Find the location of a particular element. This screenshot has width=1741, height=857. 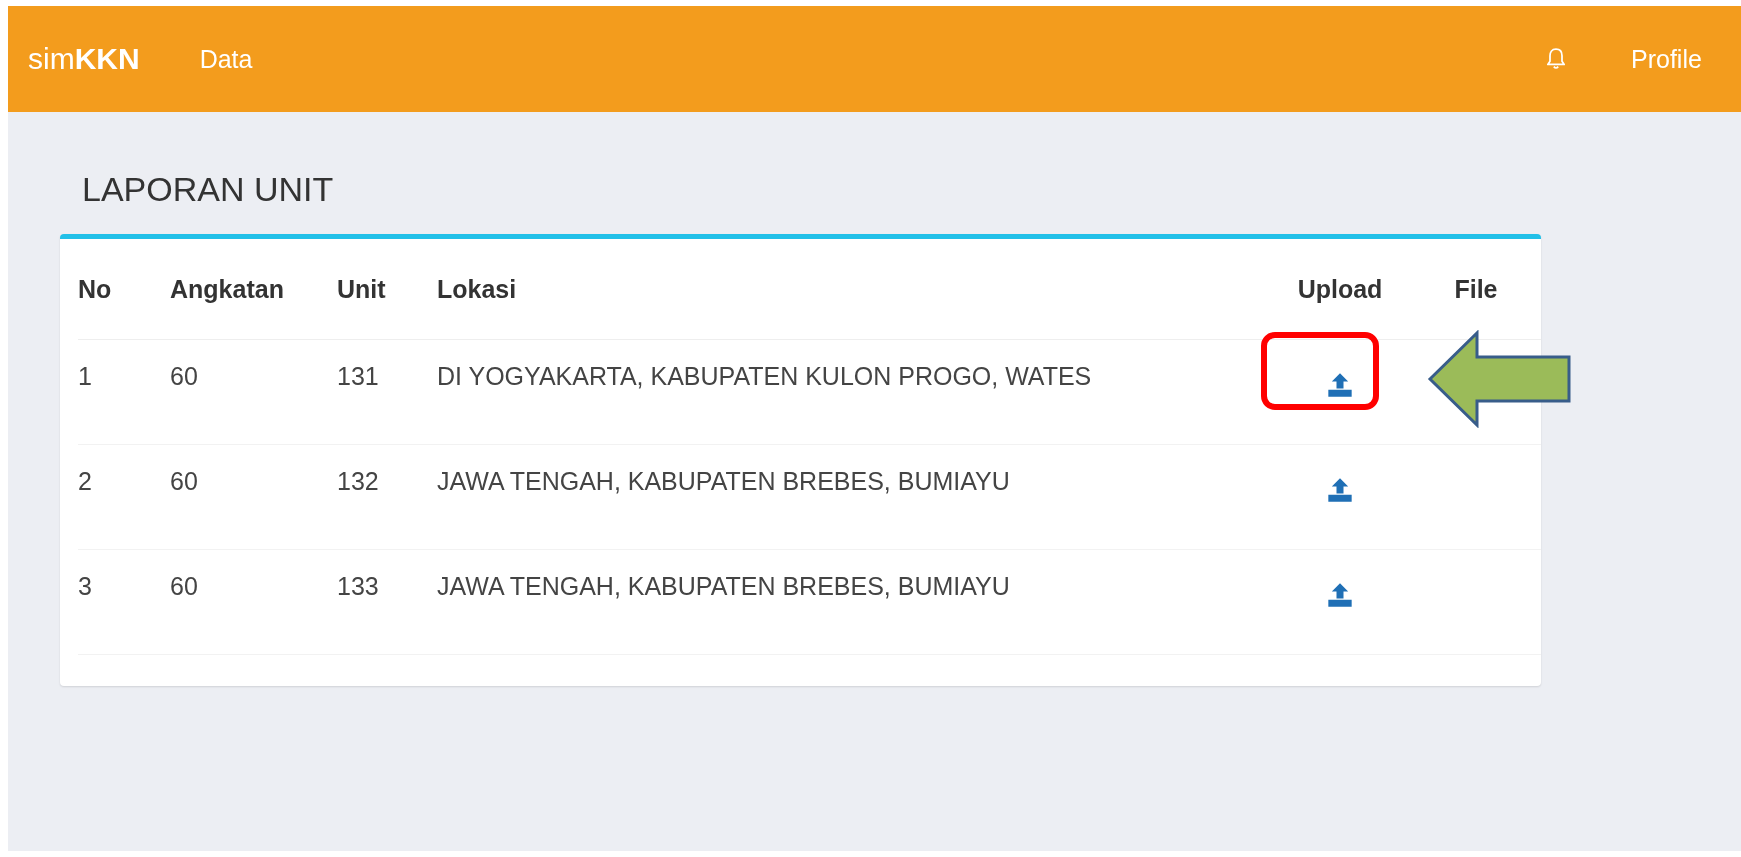

page-title: LAPORAN UNIT is located at coordinates (208, 189).